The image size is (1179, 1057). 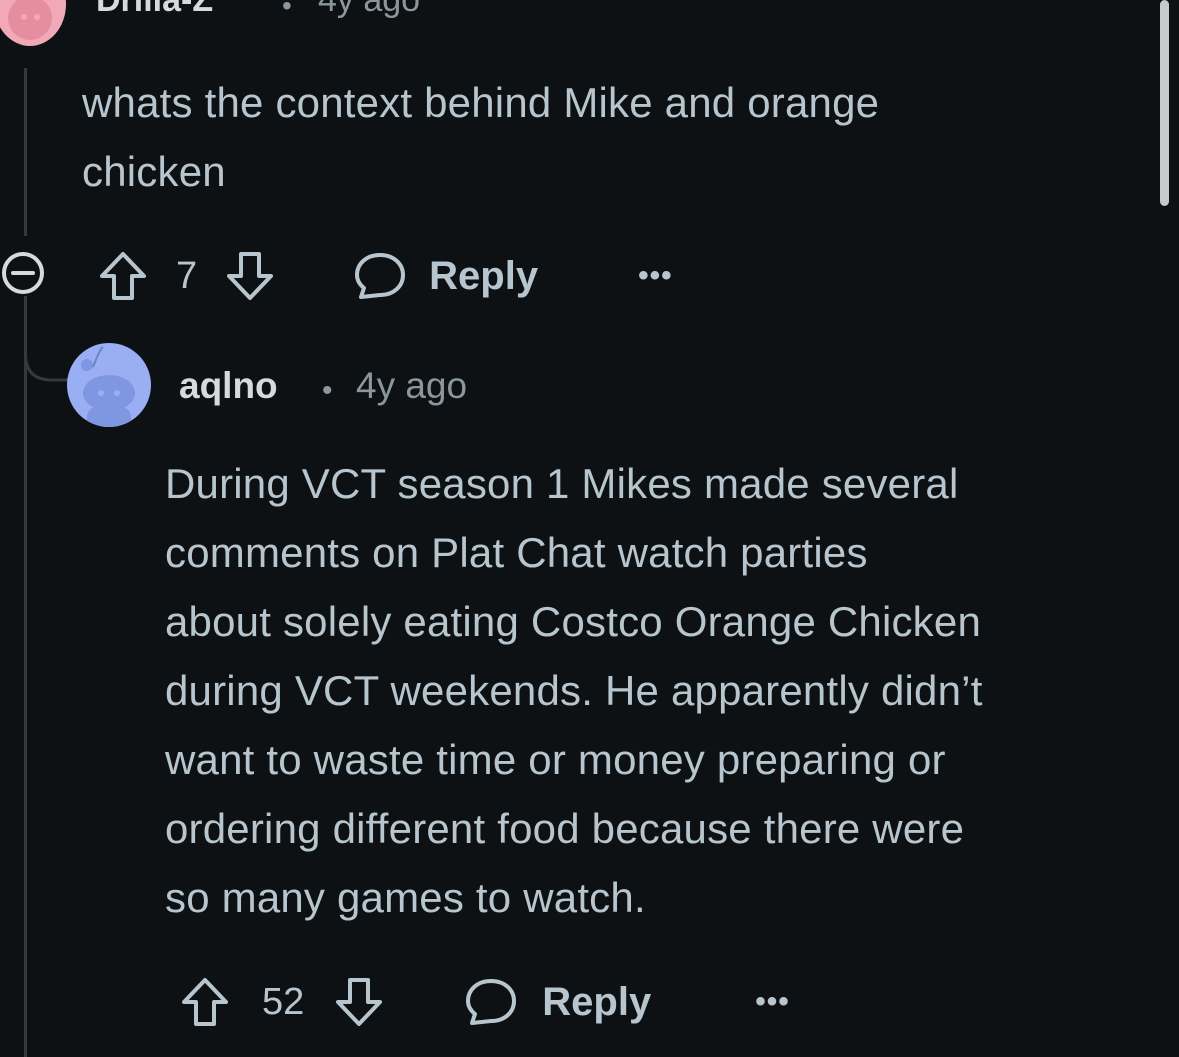 I want to click on comment-line: so many games to watch., so click(x=405, y=897).